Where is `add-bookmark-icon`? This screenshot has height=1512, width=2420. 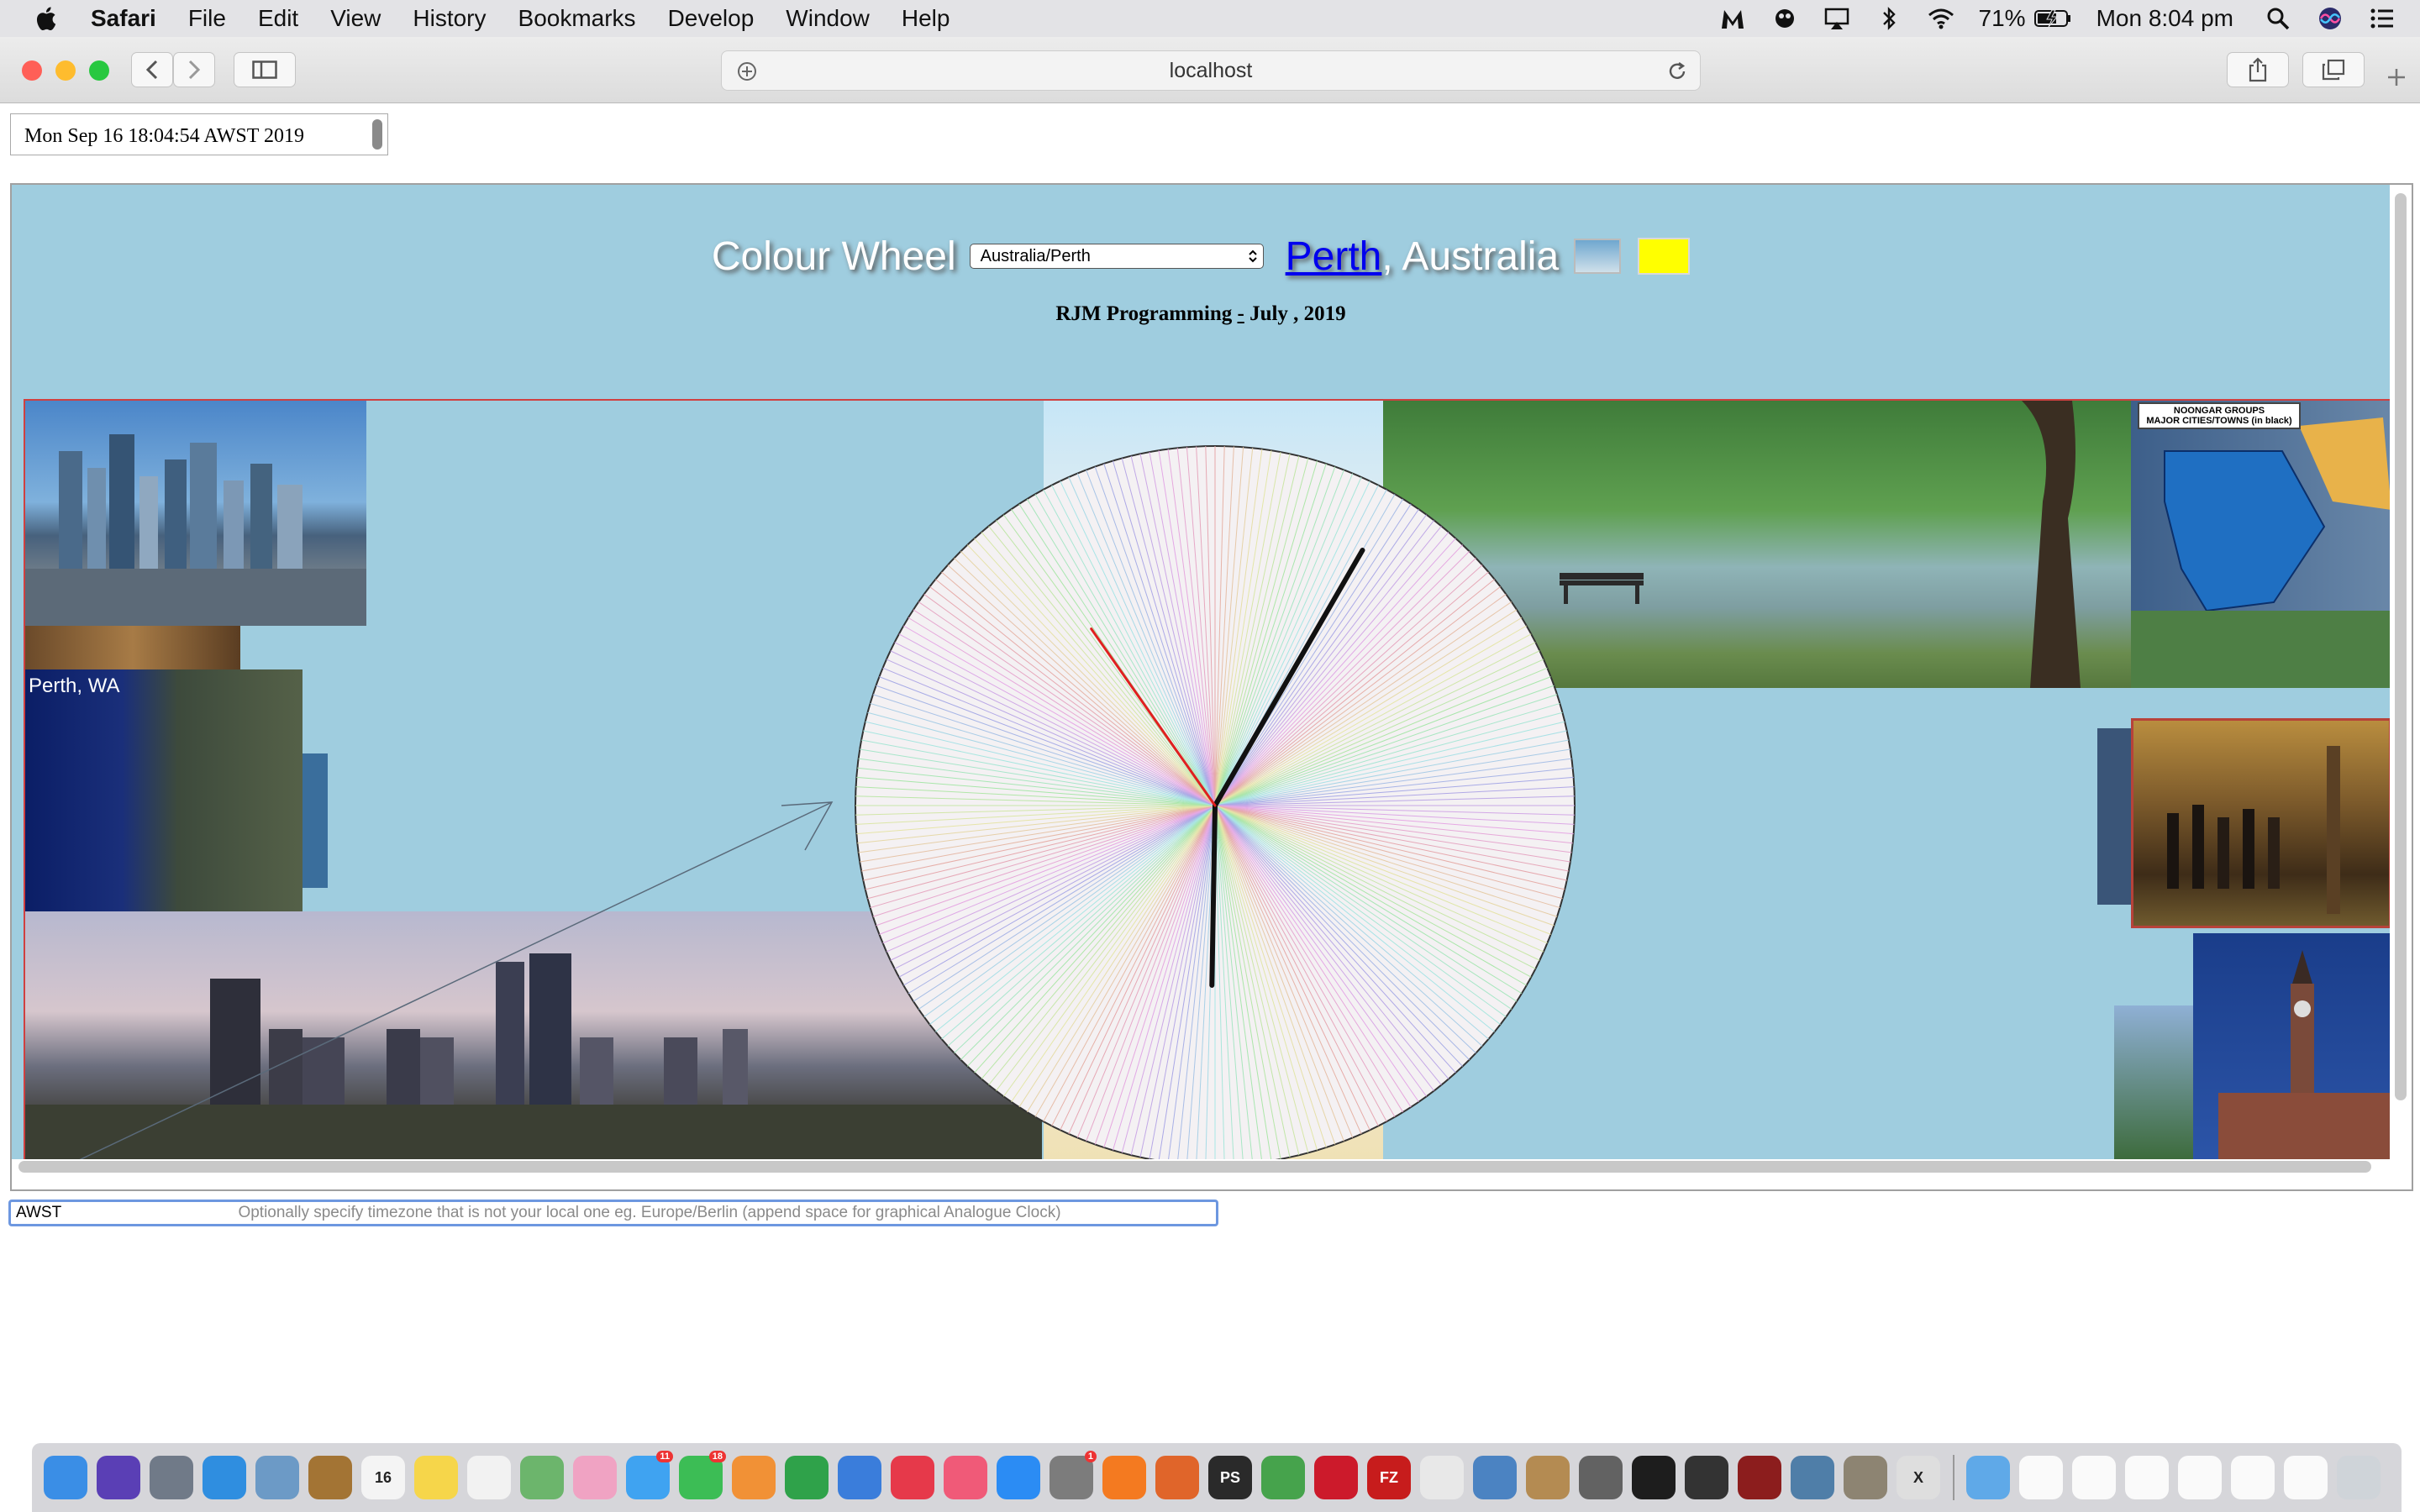
add-bookmark-icon is located at coordinates (747, 71).